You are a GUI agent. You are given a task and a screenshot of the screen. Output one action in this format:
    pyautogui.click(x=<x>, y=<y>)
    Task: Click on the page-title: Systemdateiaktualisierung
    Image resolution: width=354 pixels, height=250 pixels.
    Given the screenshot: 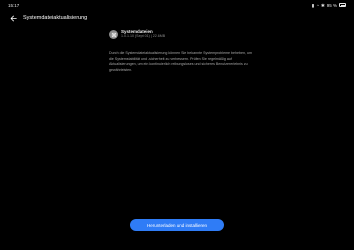 What is the action you would take?
    pyautogui.click(x=55, y=18)
    